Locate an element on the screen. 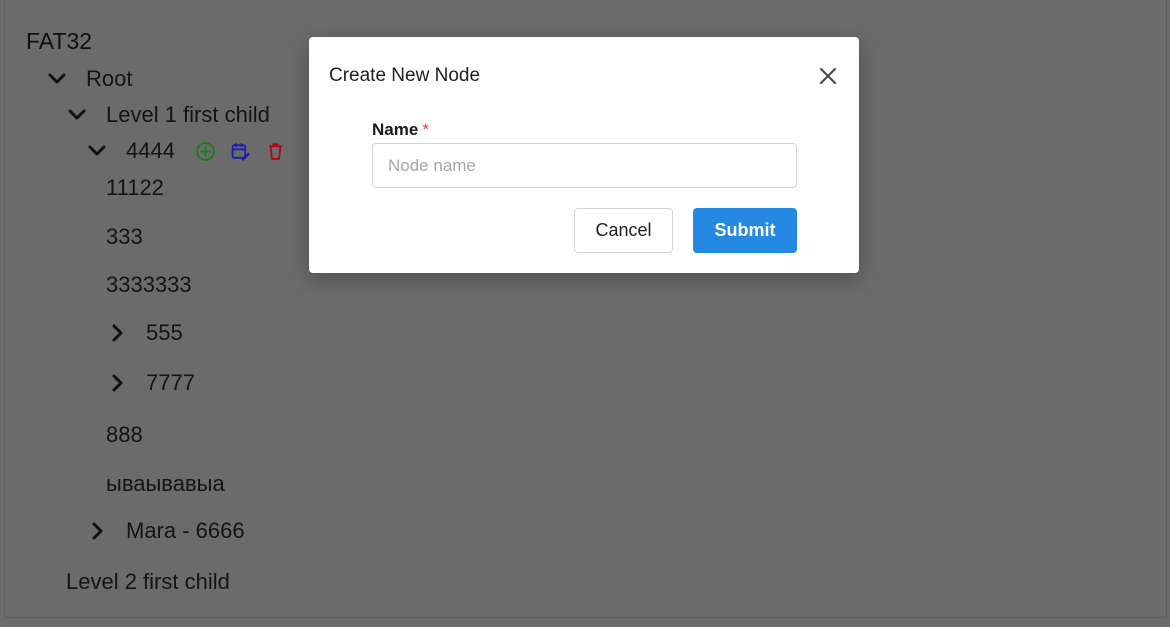 The image size is (1170, 627). submit-button: Submit is located at coordinates (745, 230).